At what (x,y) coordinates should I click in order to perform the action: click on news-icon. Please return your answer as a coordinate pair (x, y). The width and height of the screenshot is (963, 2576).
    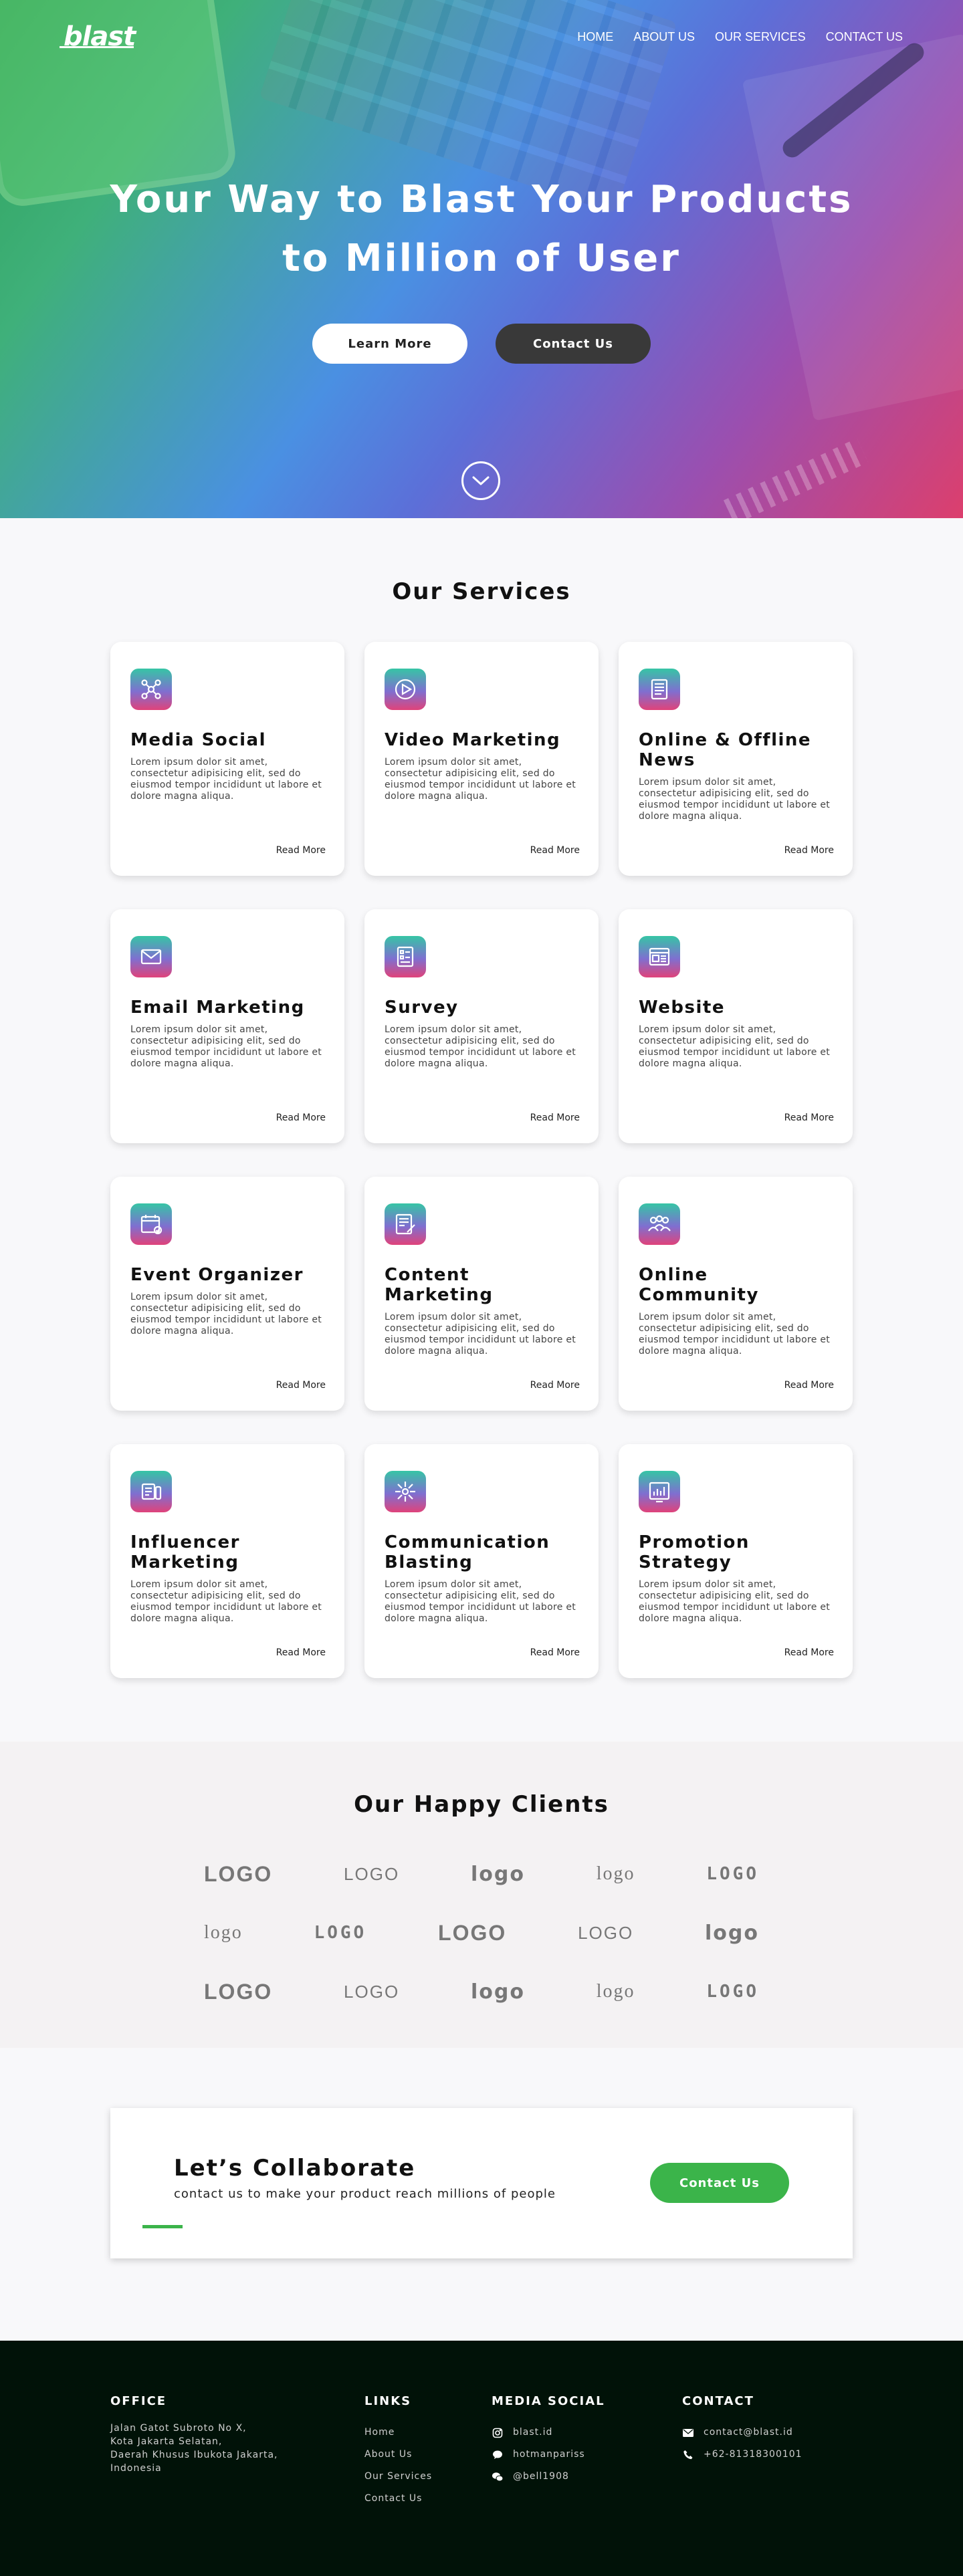
    Looking at the image, I should click on (659, 689).